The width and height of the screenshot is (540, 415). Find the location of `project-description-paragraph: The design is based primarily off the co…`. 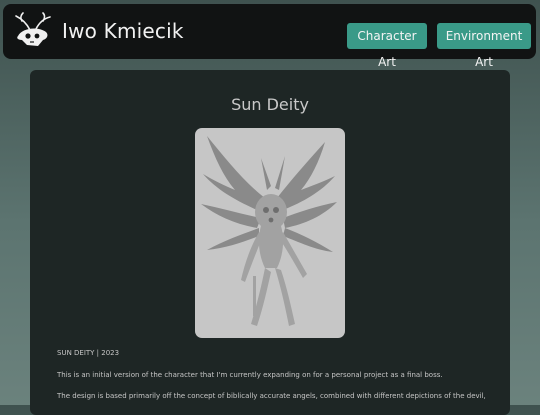

project-description-paragraph: The design is based primarily off the co… is located at coordinates (271, 396).